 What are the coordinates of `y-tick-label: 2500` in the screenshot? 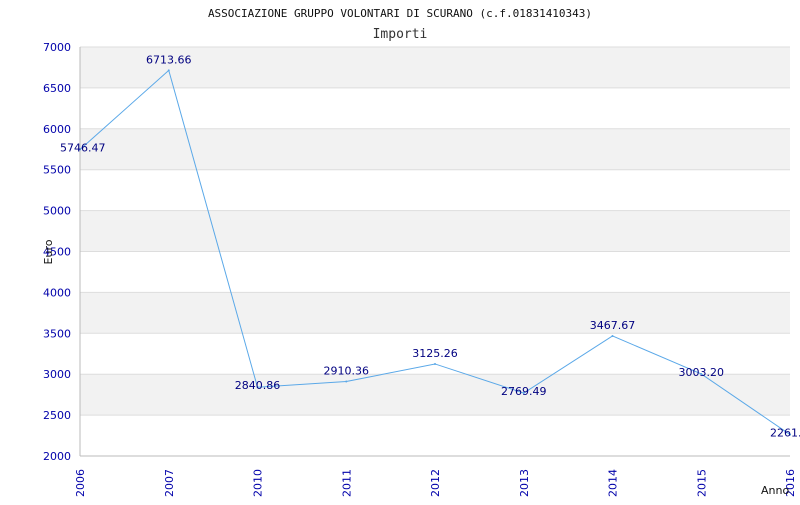 It's located at (57, 415).